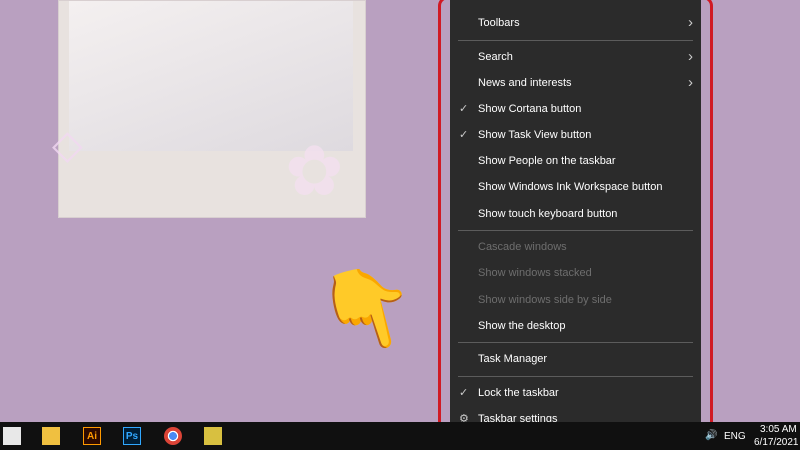  What do you see at coordinates (51, 436) in the screenshot?
I see `file-explorer-icon` at bounding box center [51, 436].